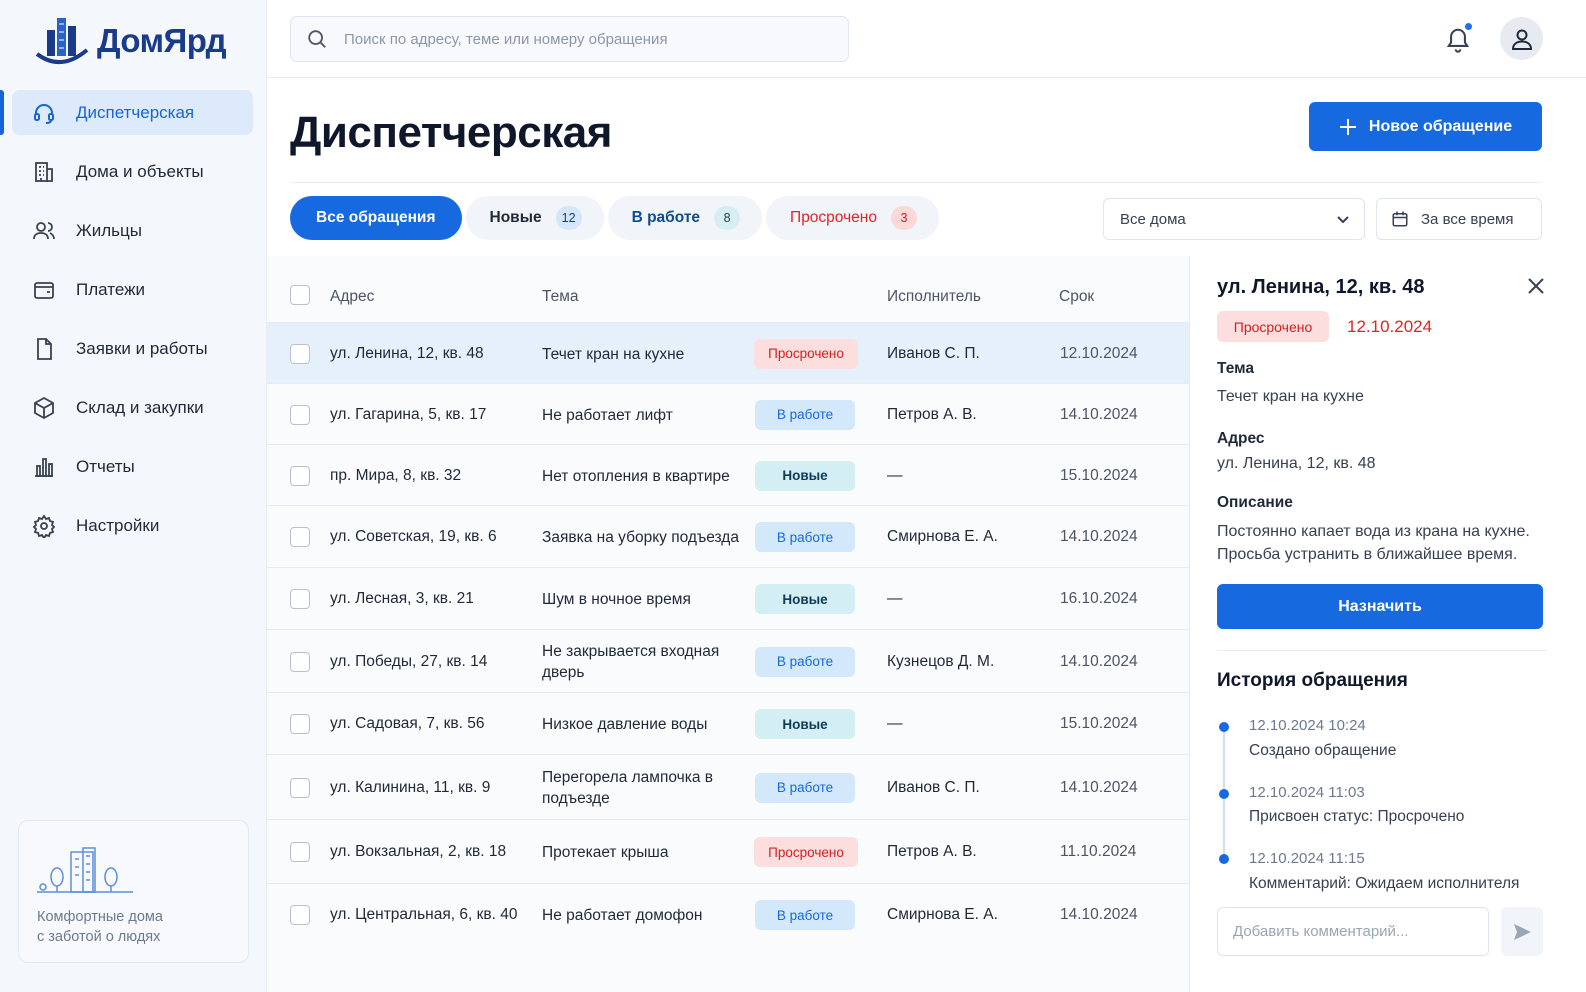 The height and width of the screenshot is (992, 1586). Describe the element at coordinates (402, 598) in the screenshot. I see `cell-address: ул. Лесная, 3, кв. 21` at that location.